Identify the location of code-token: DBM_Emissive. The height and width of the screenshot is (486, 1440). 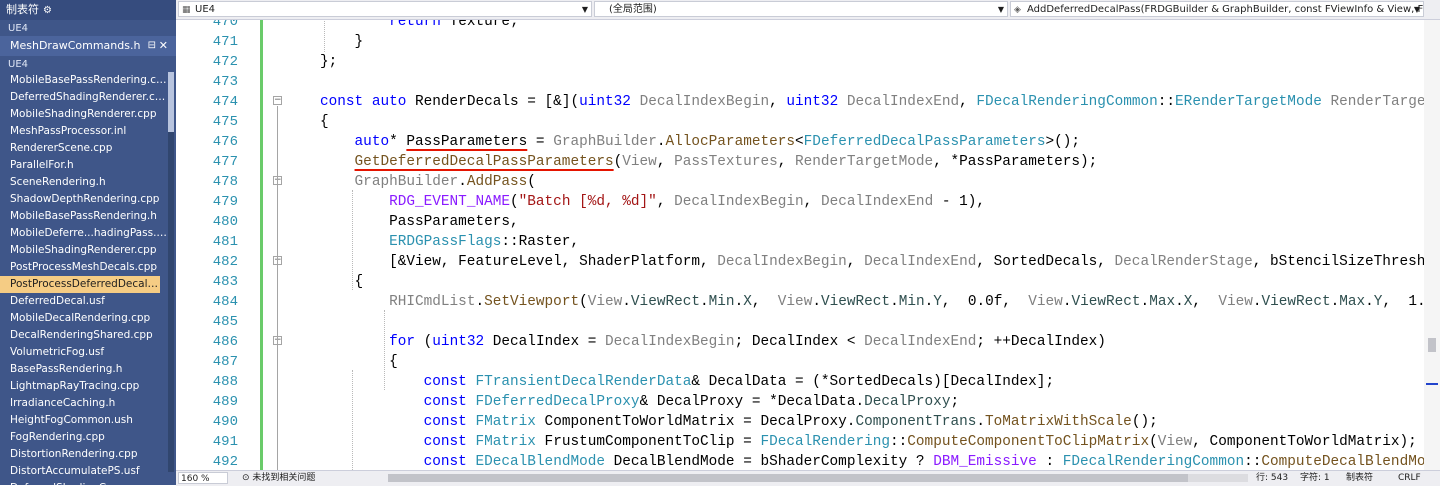
(985, 462).